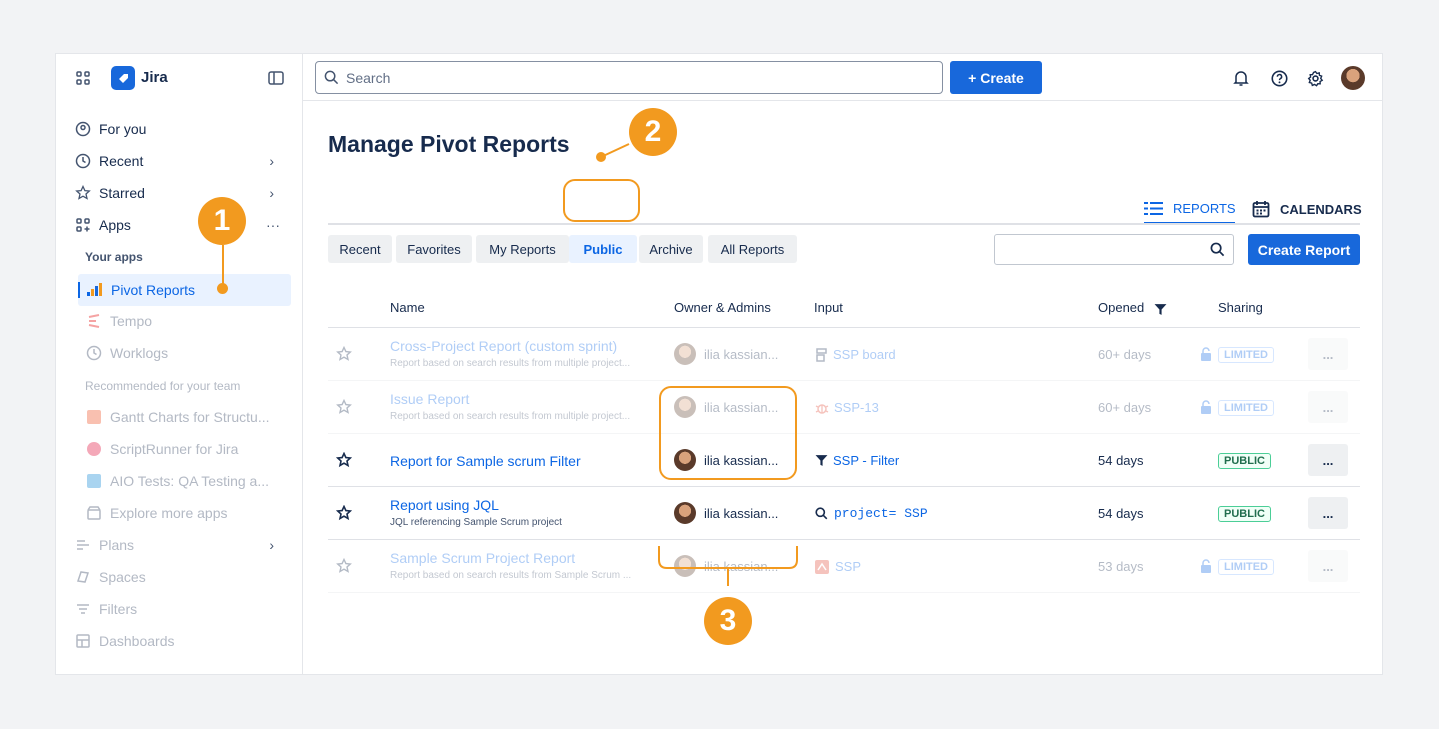 The image size is (1439, 729). What do you see at coordinates (1353, 78) in the screenshot?
I see `user-avatar` at bounding box center [1353, 78].